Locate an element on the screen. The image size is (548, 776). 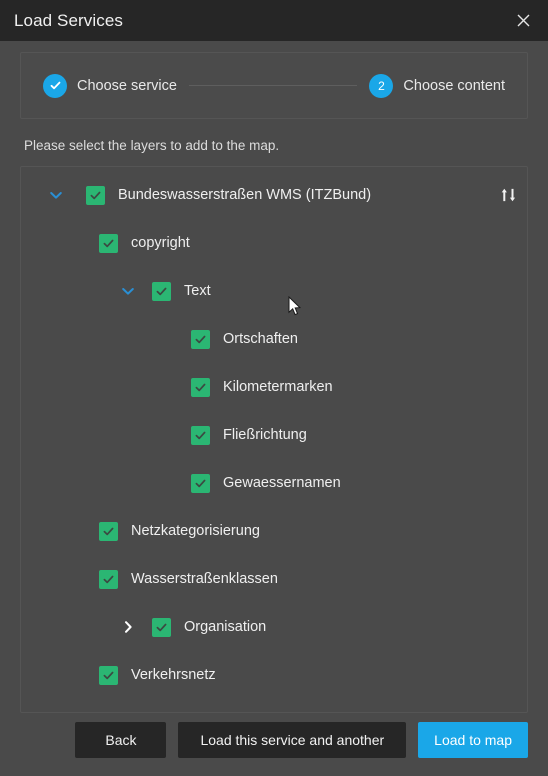
layer-tree-row: Verkehrsnetz is located at coordinates (274, 675).